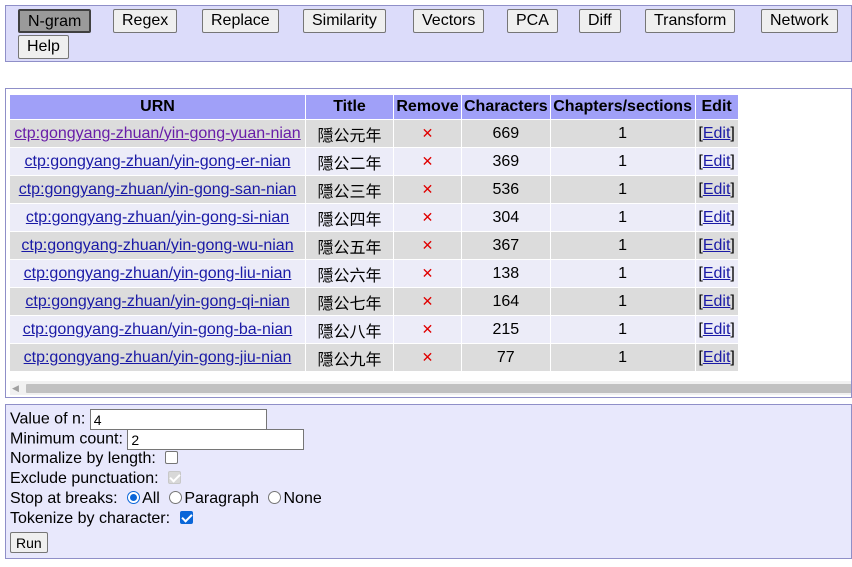 The height and width of the screenshot is (567, 852). I want to click on diff-tool-button: Diff, so click(600, 21).